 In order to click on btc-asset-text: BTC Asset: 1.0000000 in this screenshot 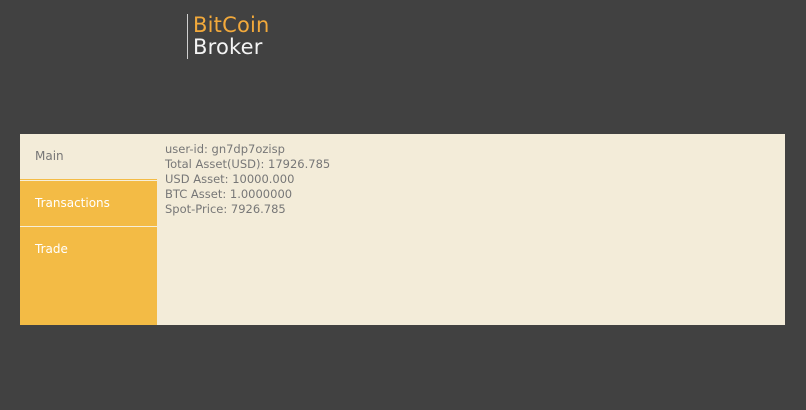, I will do `click(229, 194)`.